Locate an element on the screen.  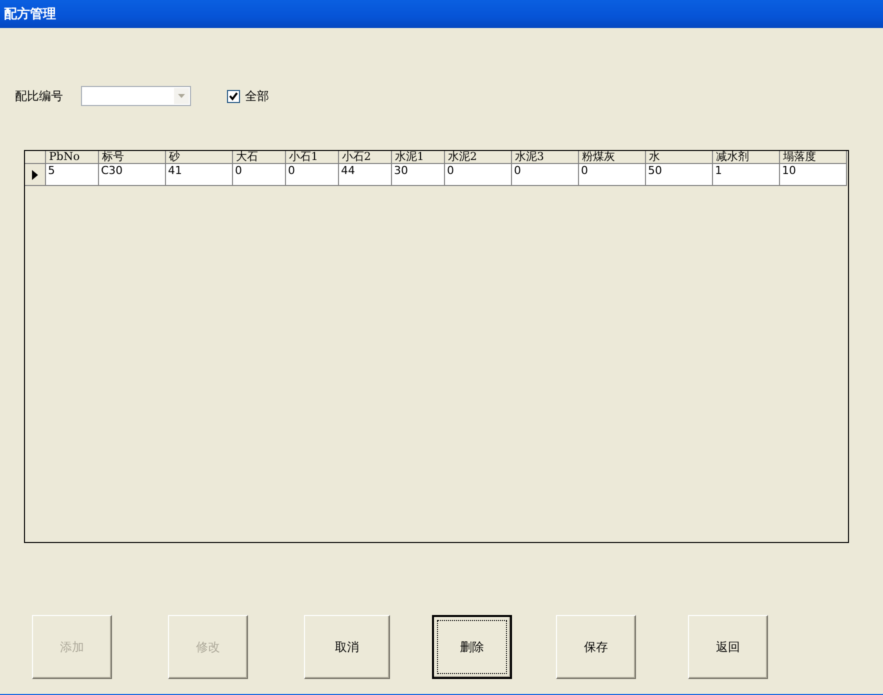
action-button: 取消 is located at coordinates (347, 647).